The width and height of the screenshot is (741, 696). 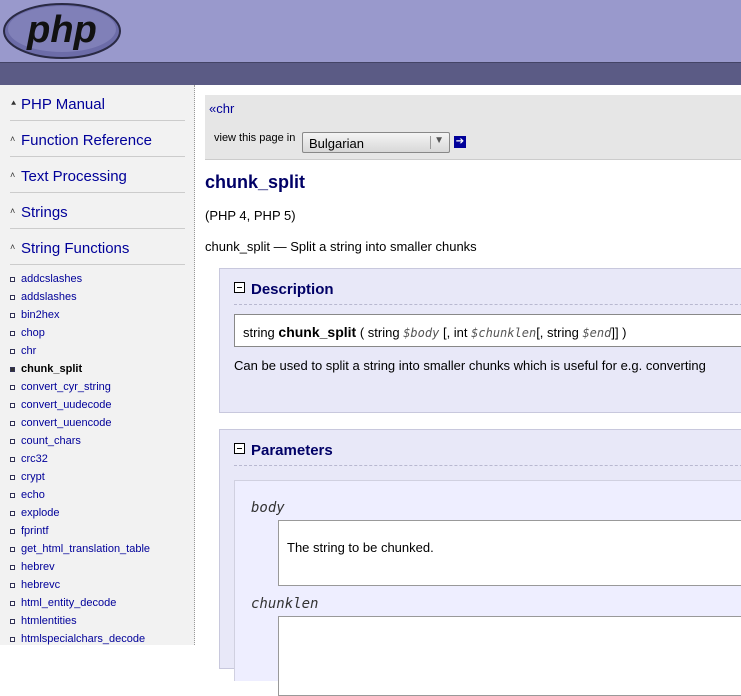 What do you see at coordinates (97, 103) in the screenshot?
I see `sidebar-section-php-manual: ⯅ PHP Manual` at bounding box center [97, 103].